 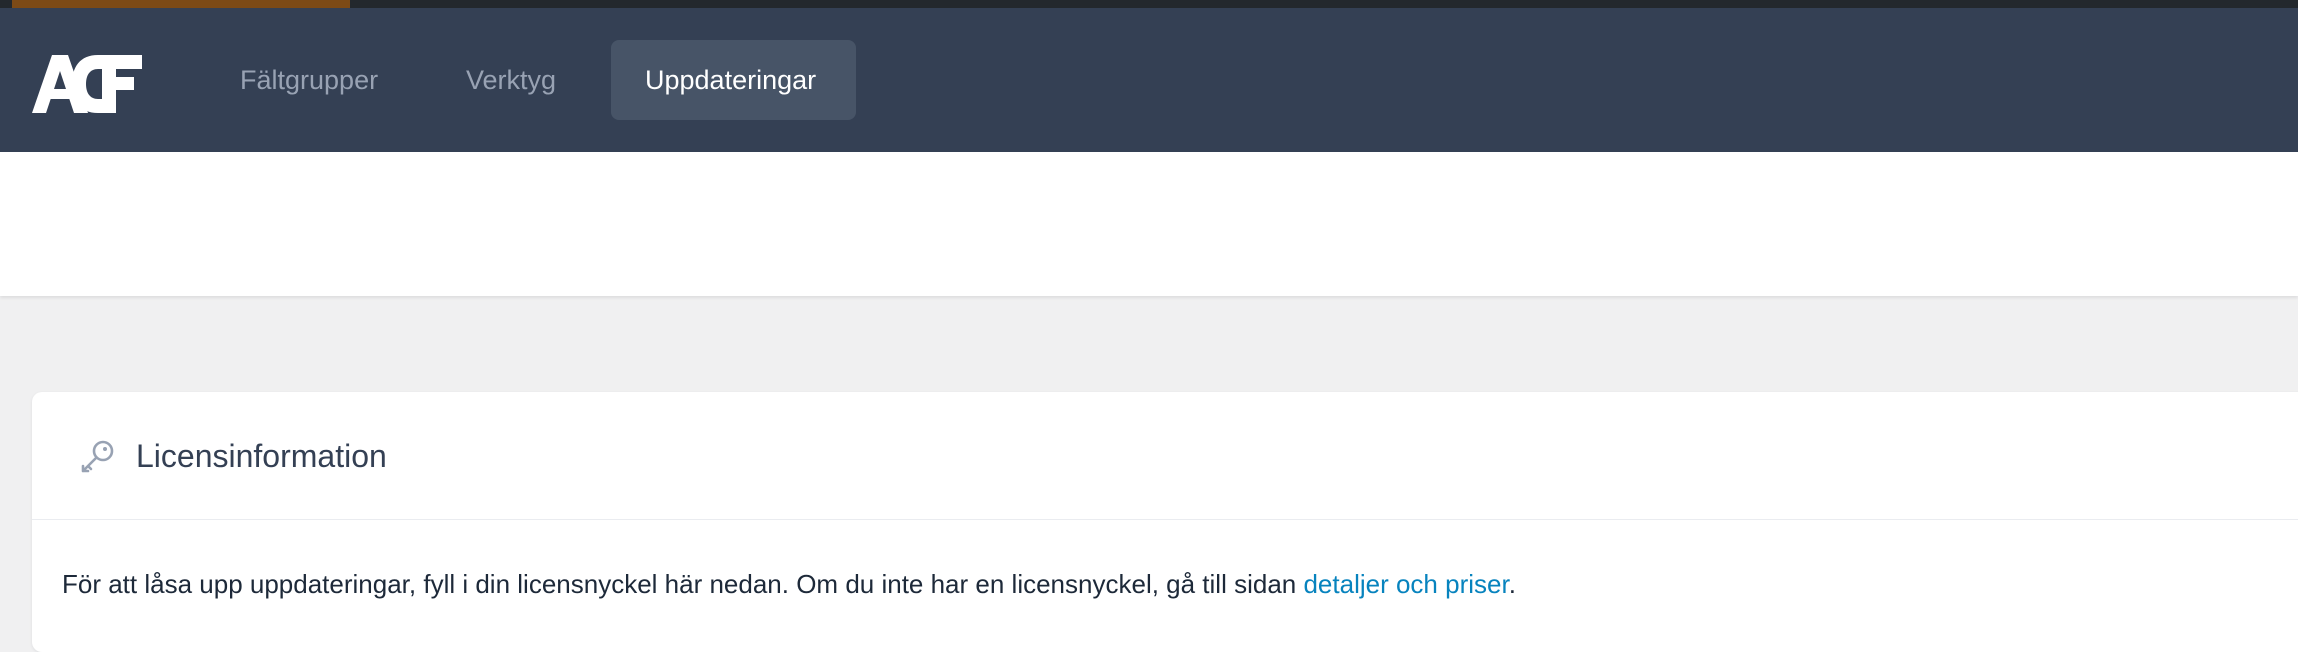 What do you see at coordinates (1149, 4) in the screenshot?
I see `admin-top-strip` at bounding box center [1149, 4].